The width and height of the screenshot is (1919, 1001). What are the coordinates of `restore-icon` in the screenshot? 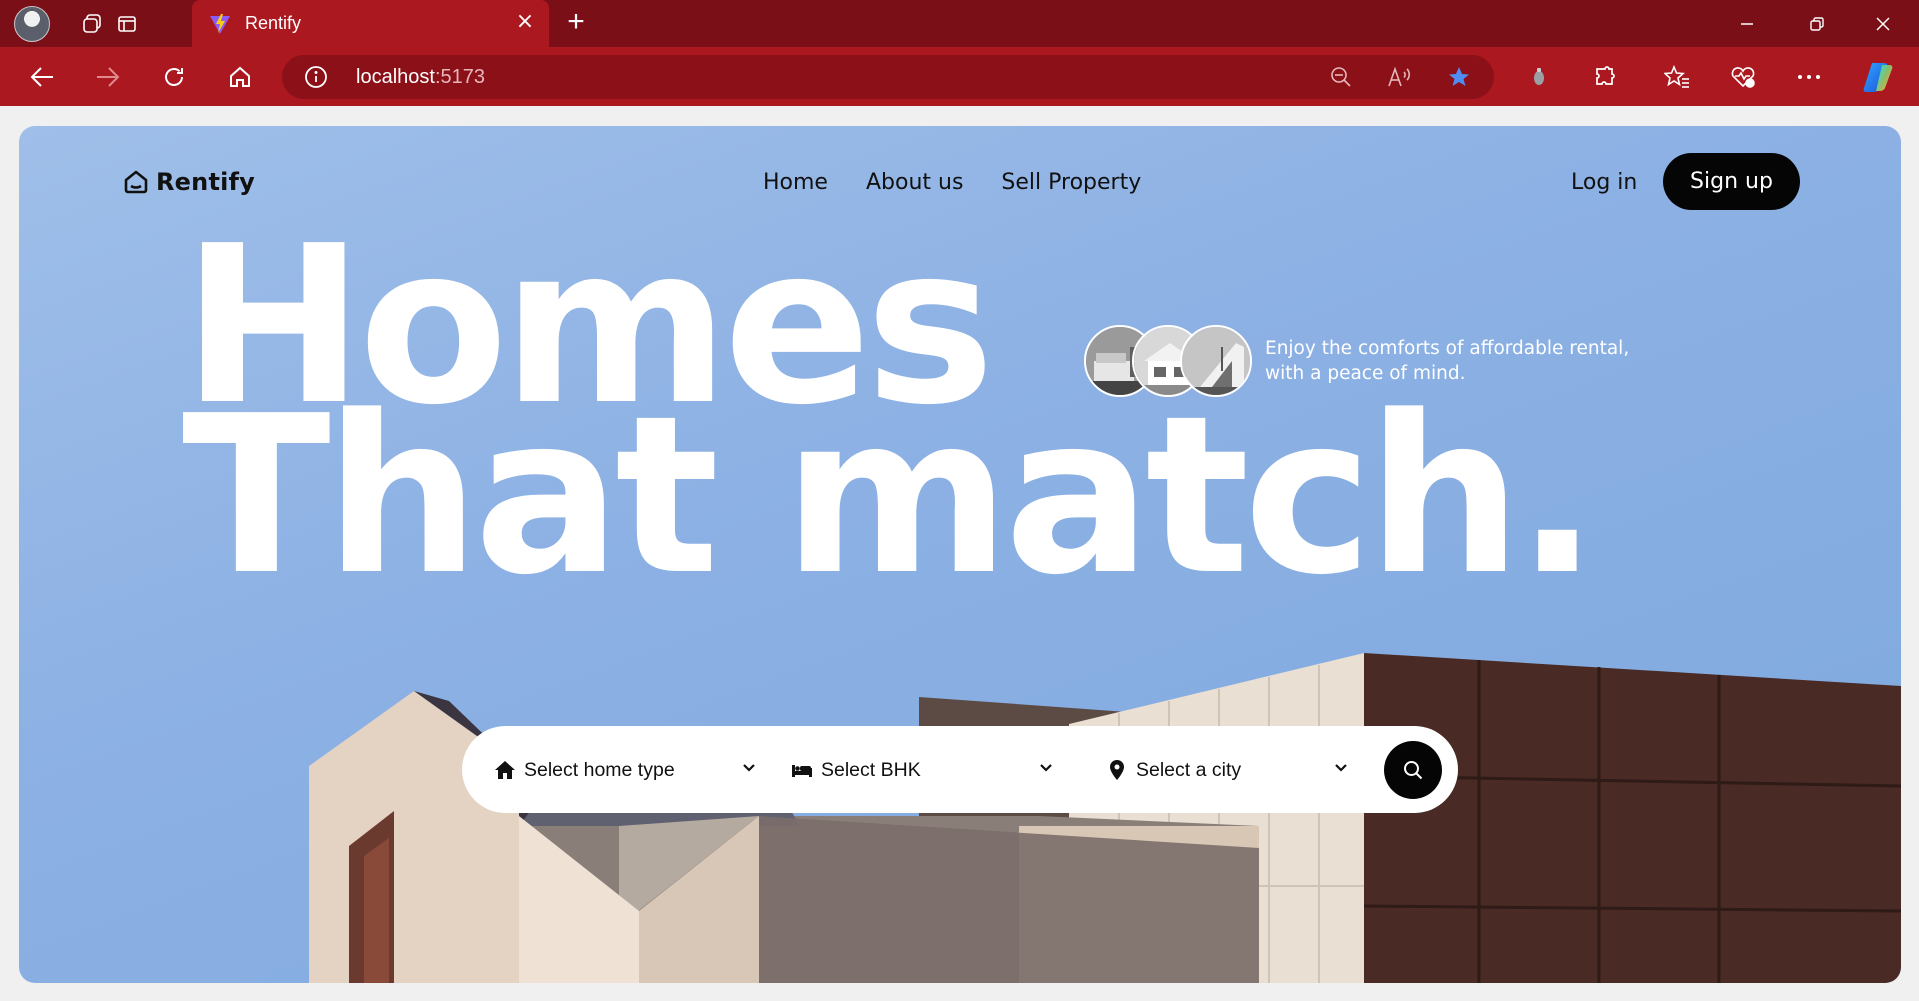 It's located at (1817, 24).